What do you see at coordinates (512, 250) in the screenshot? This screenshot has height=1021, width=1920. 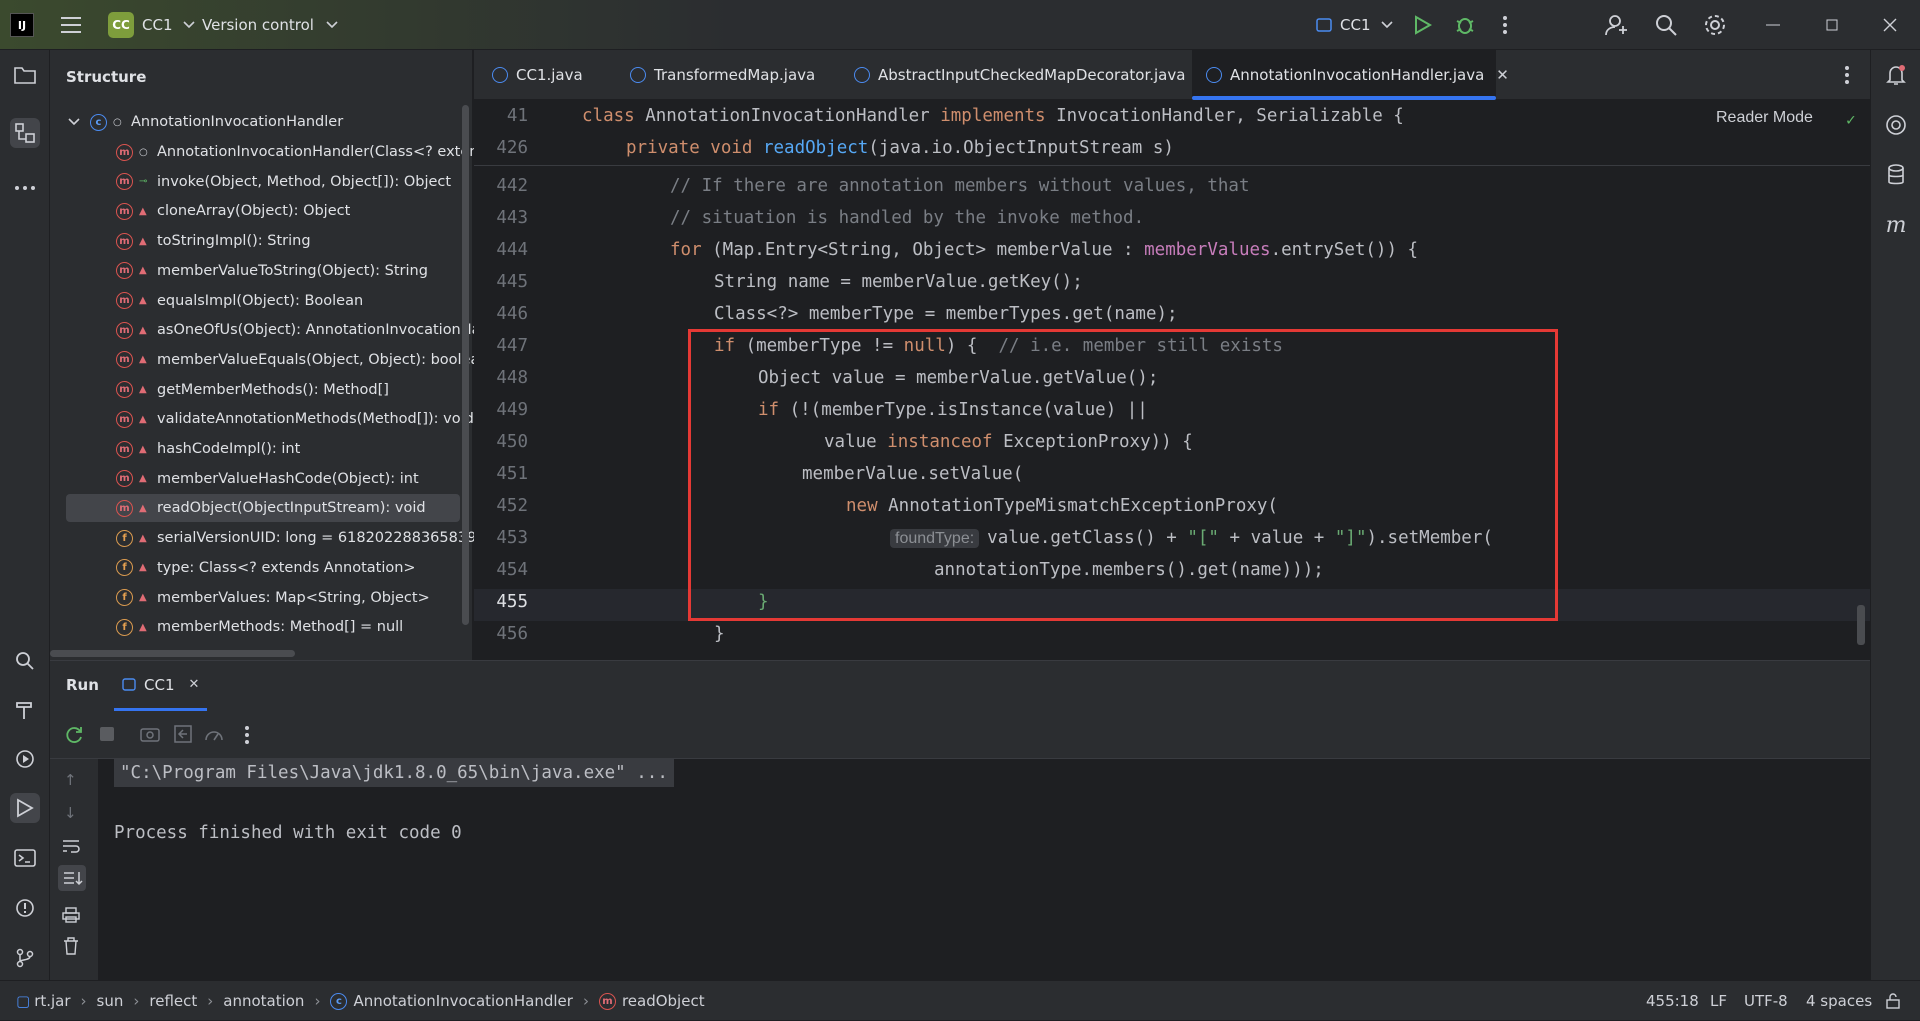 I see `line-number: 444` at bounding box center [512, 250].